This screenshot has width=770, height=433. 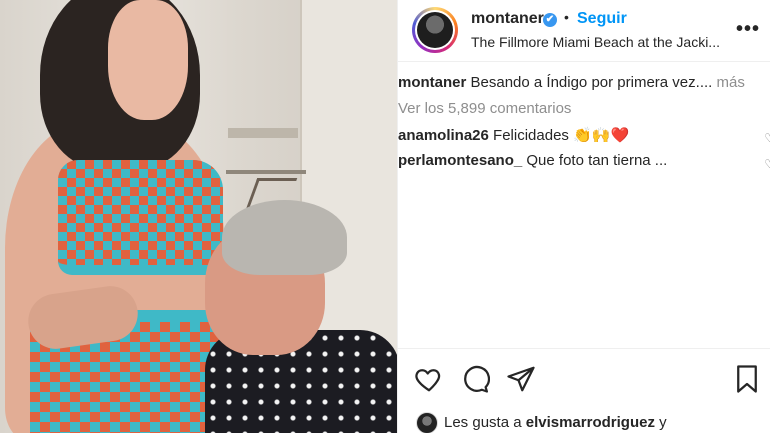 What do you see at coordinates (148, 60) in the screenshot?
I see `woman-face` at bounding box center [148, 60].